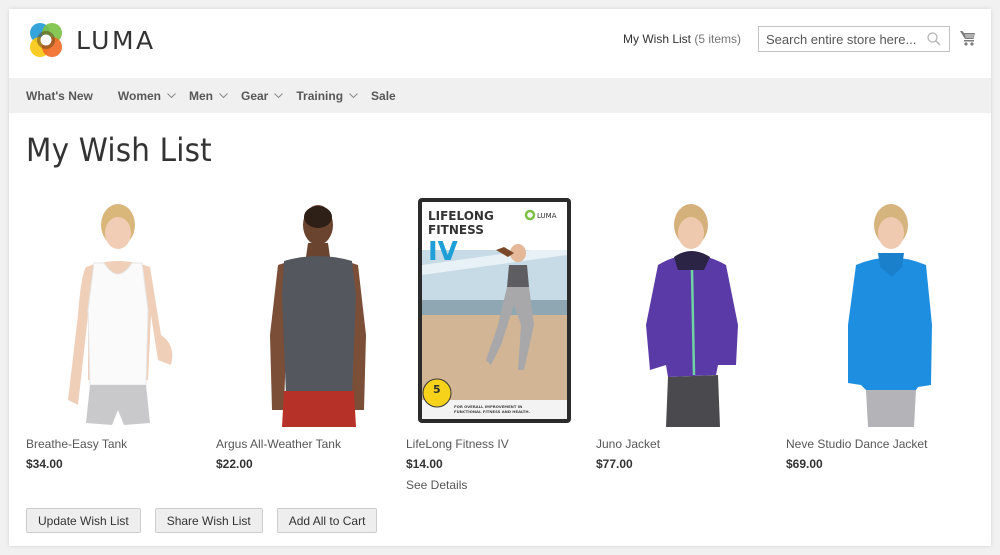 Image resolution: width=1000 pixels, height=555 pixels. What do you see at coordinates (436, 485) in the screenshot?
I see `see-details-link: See Details` at bounding box center [436, 485].